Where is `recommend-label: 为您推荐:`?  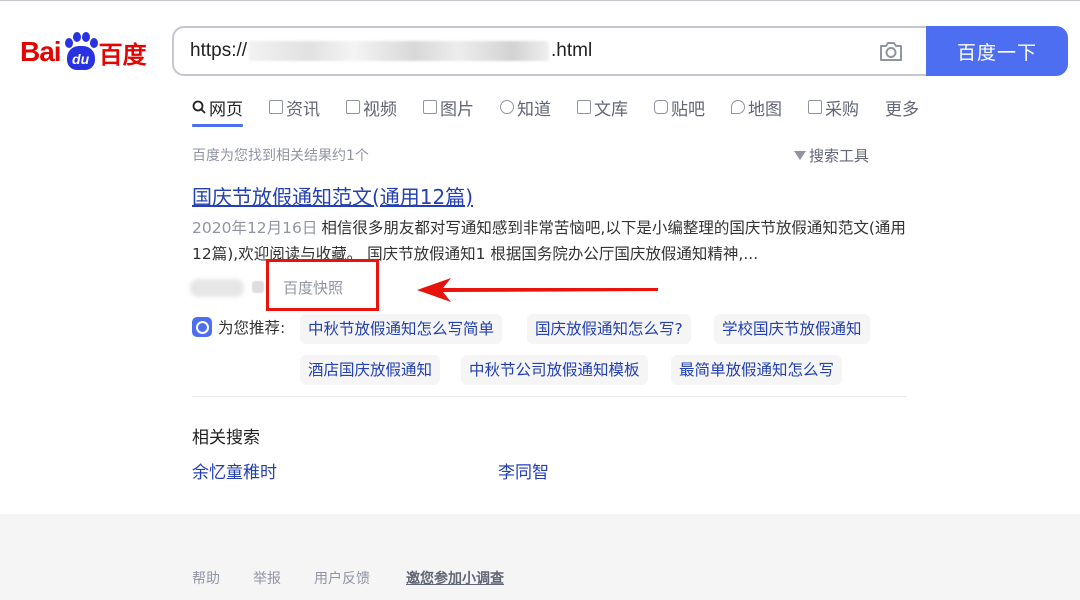
recommend-label: 为您推荐: is located at coordinates (238, 327).